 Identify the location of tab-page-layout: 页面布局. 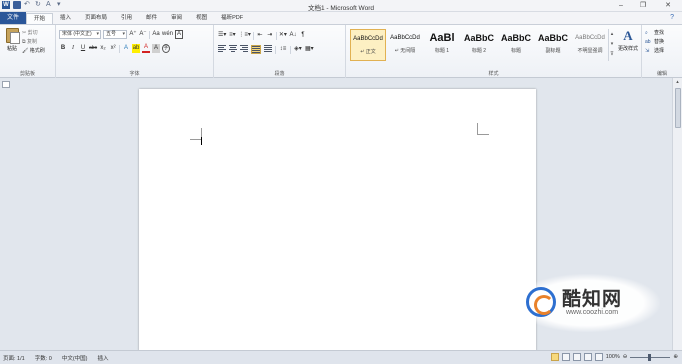
(96, 18).